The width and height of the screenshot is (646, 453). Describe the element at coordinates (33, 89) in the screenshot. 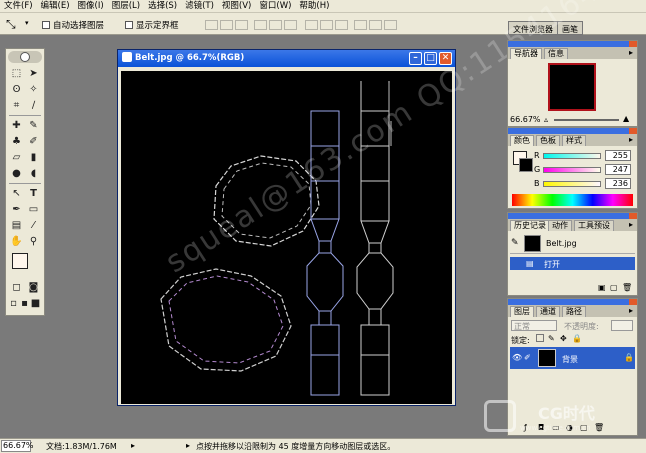

I see `magic-wand-icon: ✧` at that location.